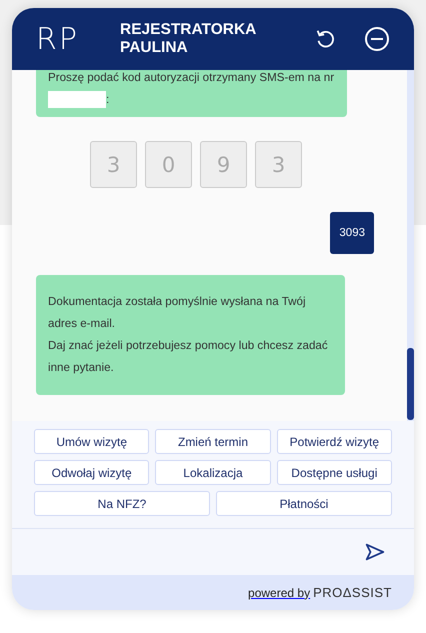 The image size is (426, 633). What do you see at coordinates (92, 441) in the screenshot?
I see `quick-reply-button: Umów wizytę` at bounding box center [92, 441].